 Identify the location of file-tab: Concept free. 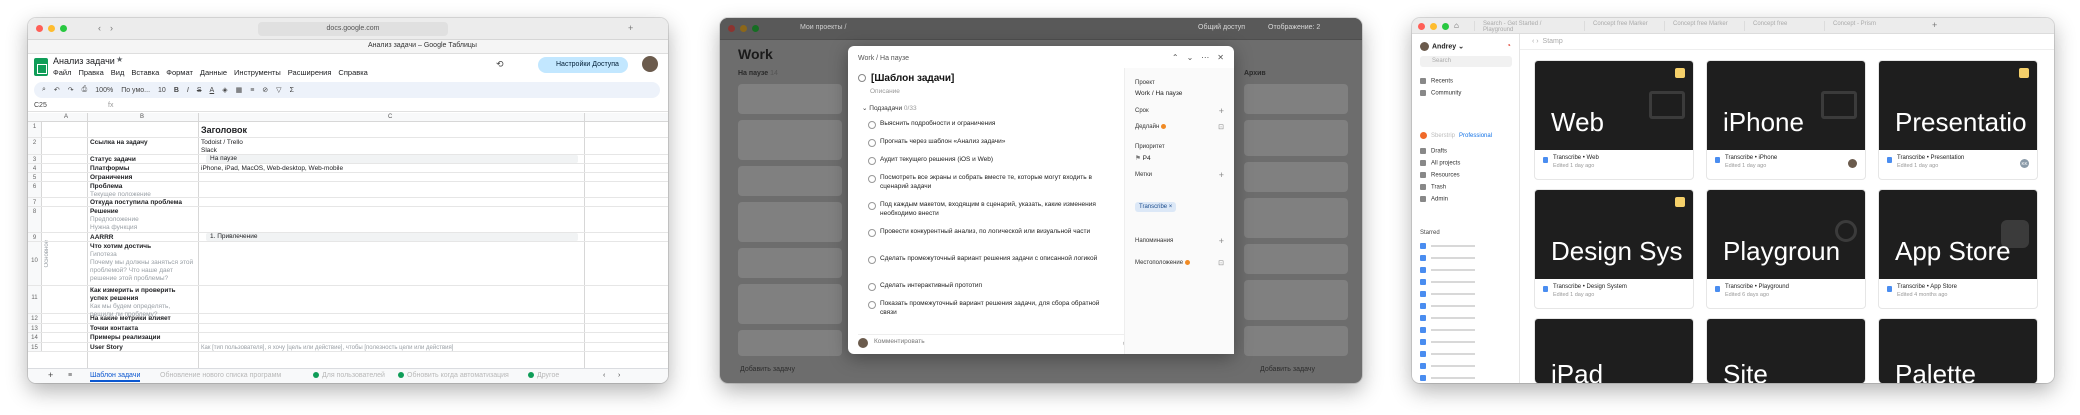
(1784, 26).